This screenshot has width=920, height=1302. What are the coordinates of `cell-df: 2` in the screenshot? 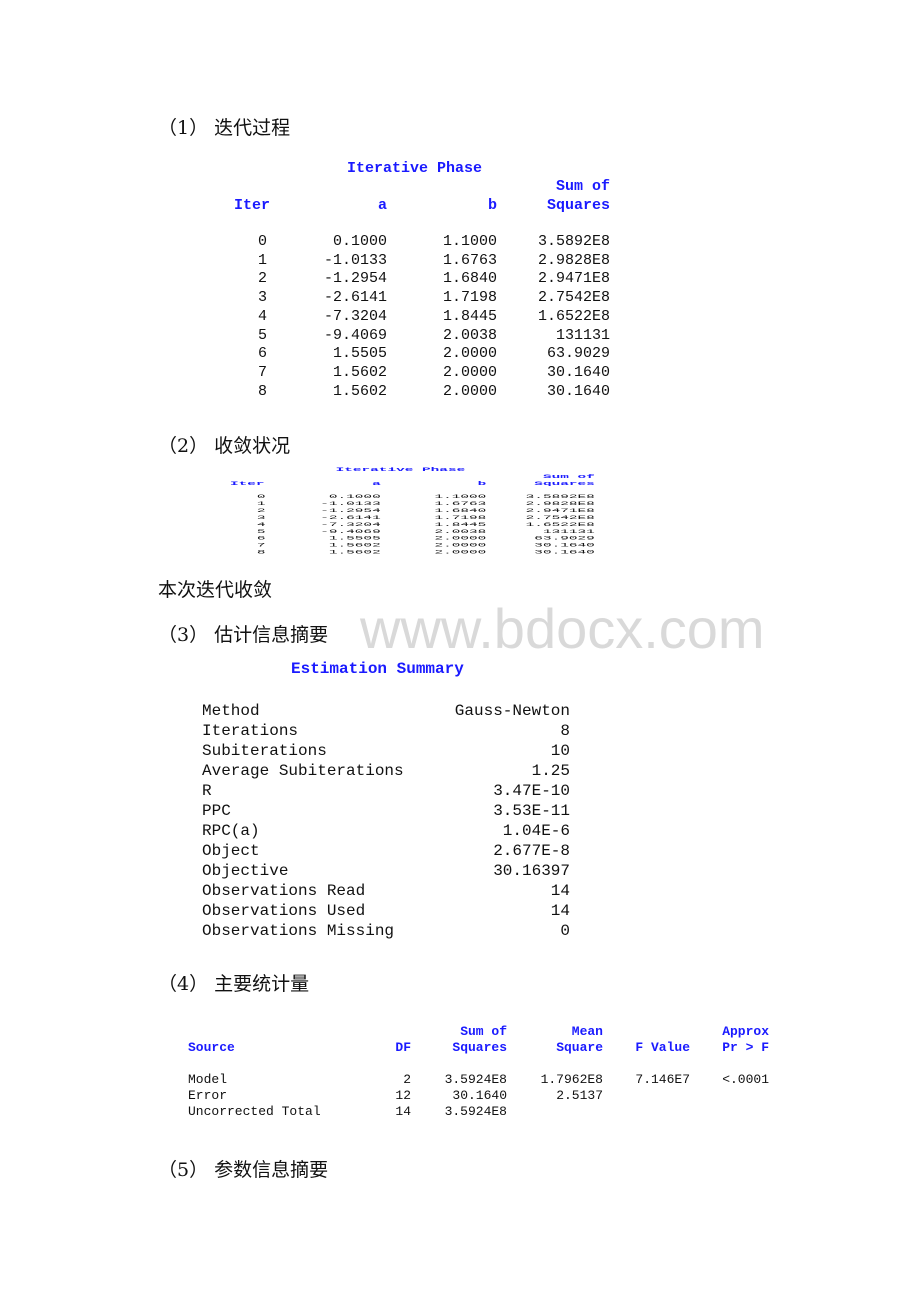 It's located at (407, 1079).